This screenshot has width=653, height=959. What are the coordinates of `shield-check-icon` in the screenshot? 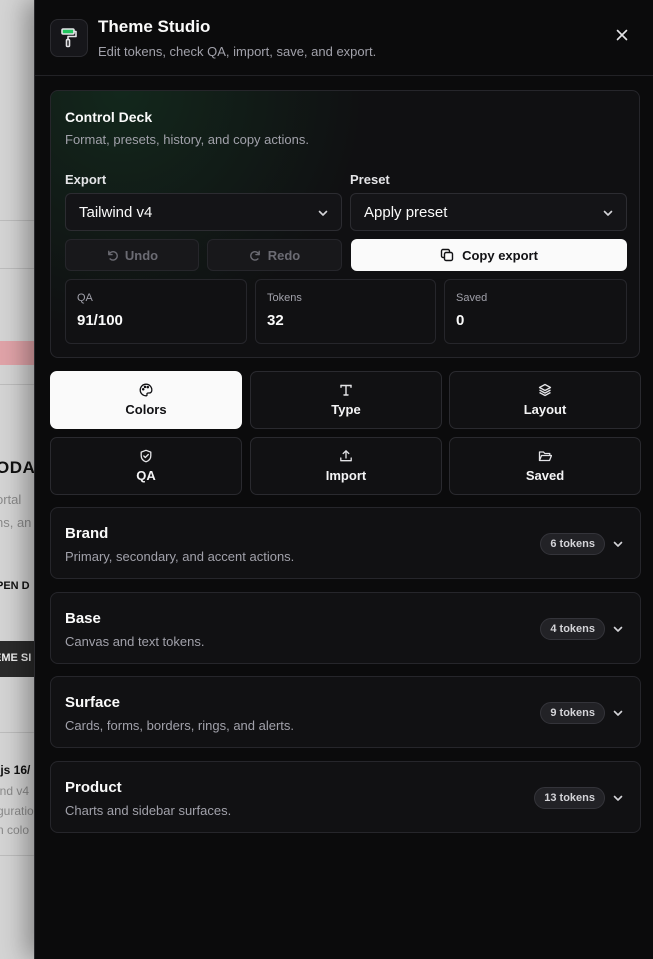 It's located at (146, 456).